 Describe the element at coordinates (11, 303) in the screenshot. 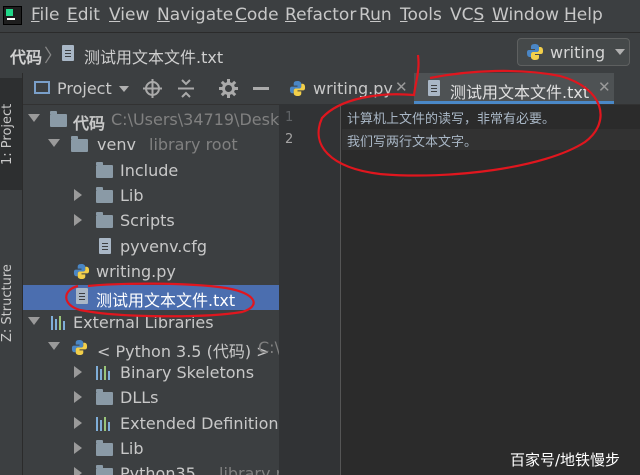

I see `tab-structure: Z: Structure` at that location.